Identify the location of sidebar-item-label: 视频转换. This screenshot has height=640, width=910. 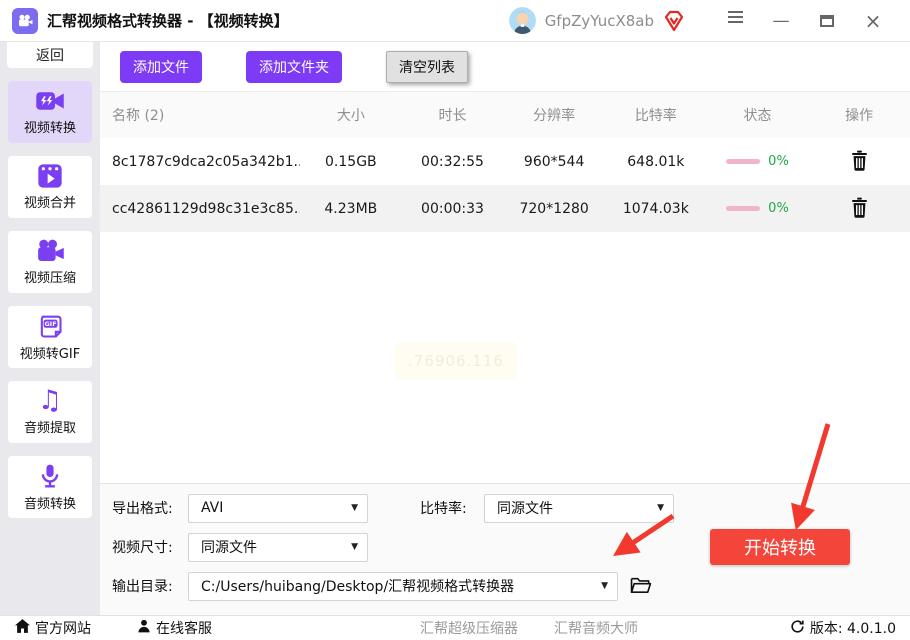
(49, 128).